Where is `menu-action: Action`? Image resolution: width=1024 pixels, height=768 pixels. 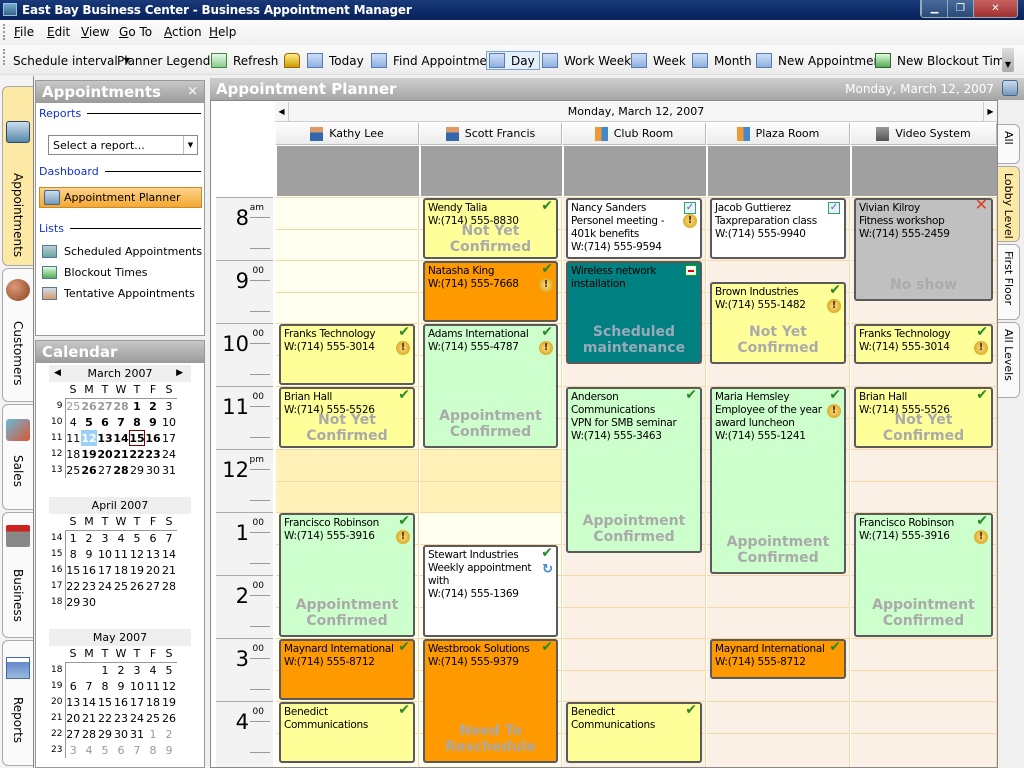 menu-action: Action is located at coordinates (183, 32).